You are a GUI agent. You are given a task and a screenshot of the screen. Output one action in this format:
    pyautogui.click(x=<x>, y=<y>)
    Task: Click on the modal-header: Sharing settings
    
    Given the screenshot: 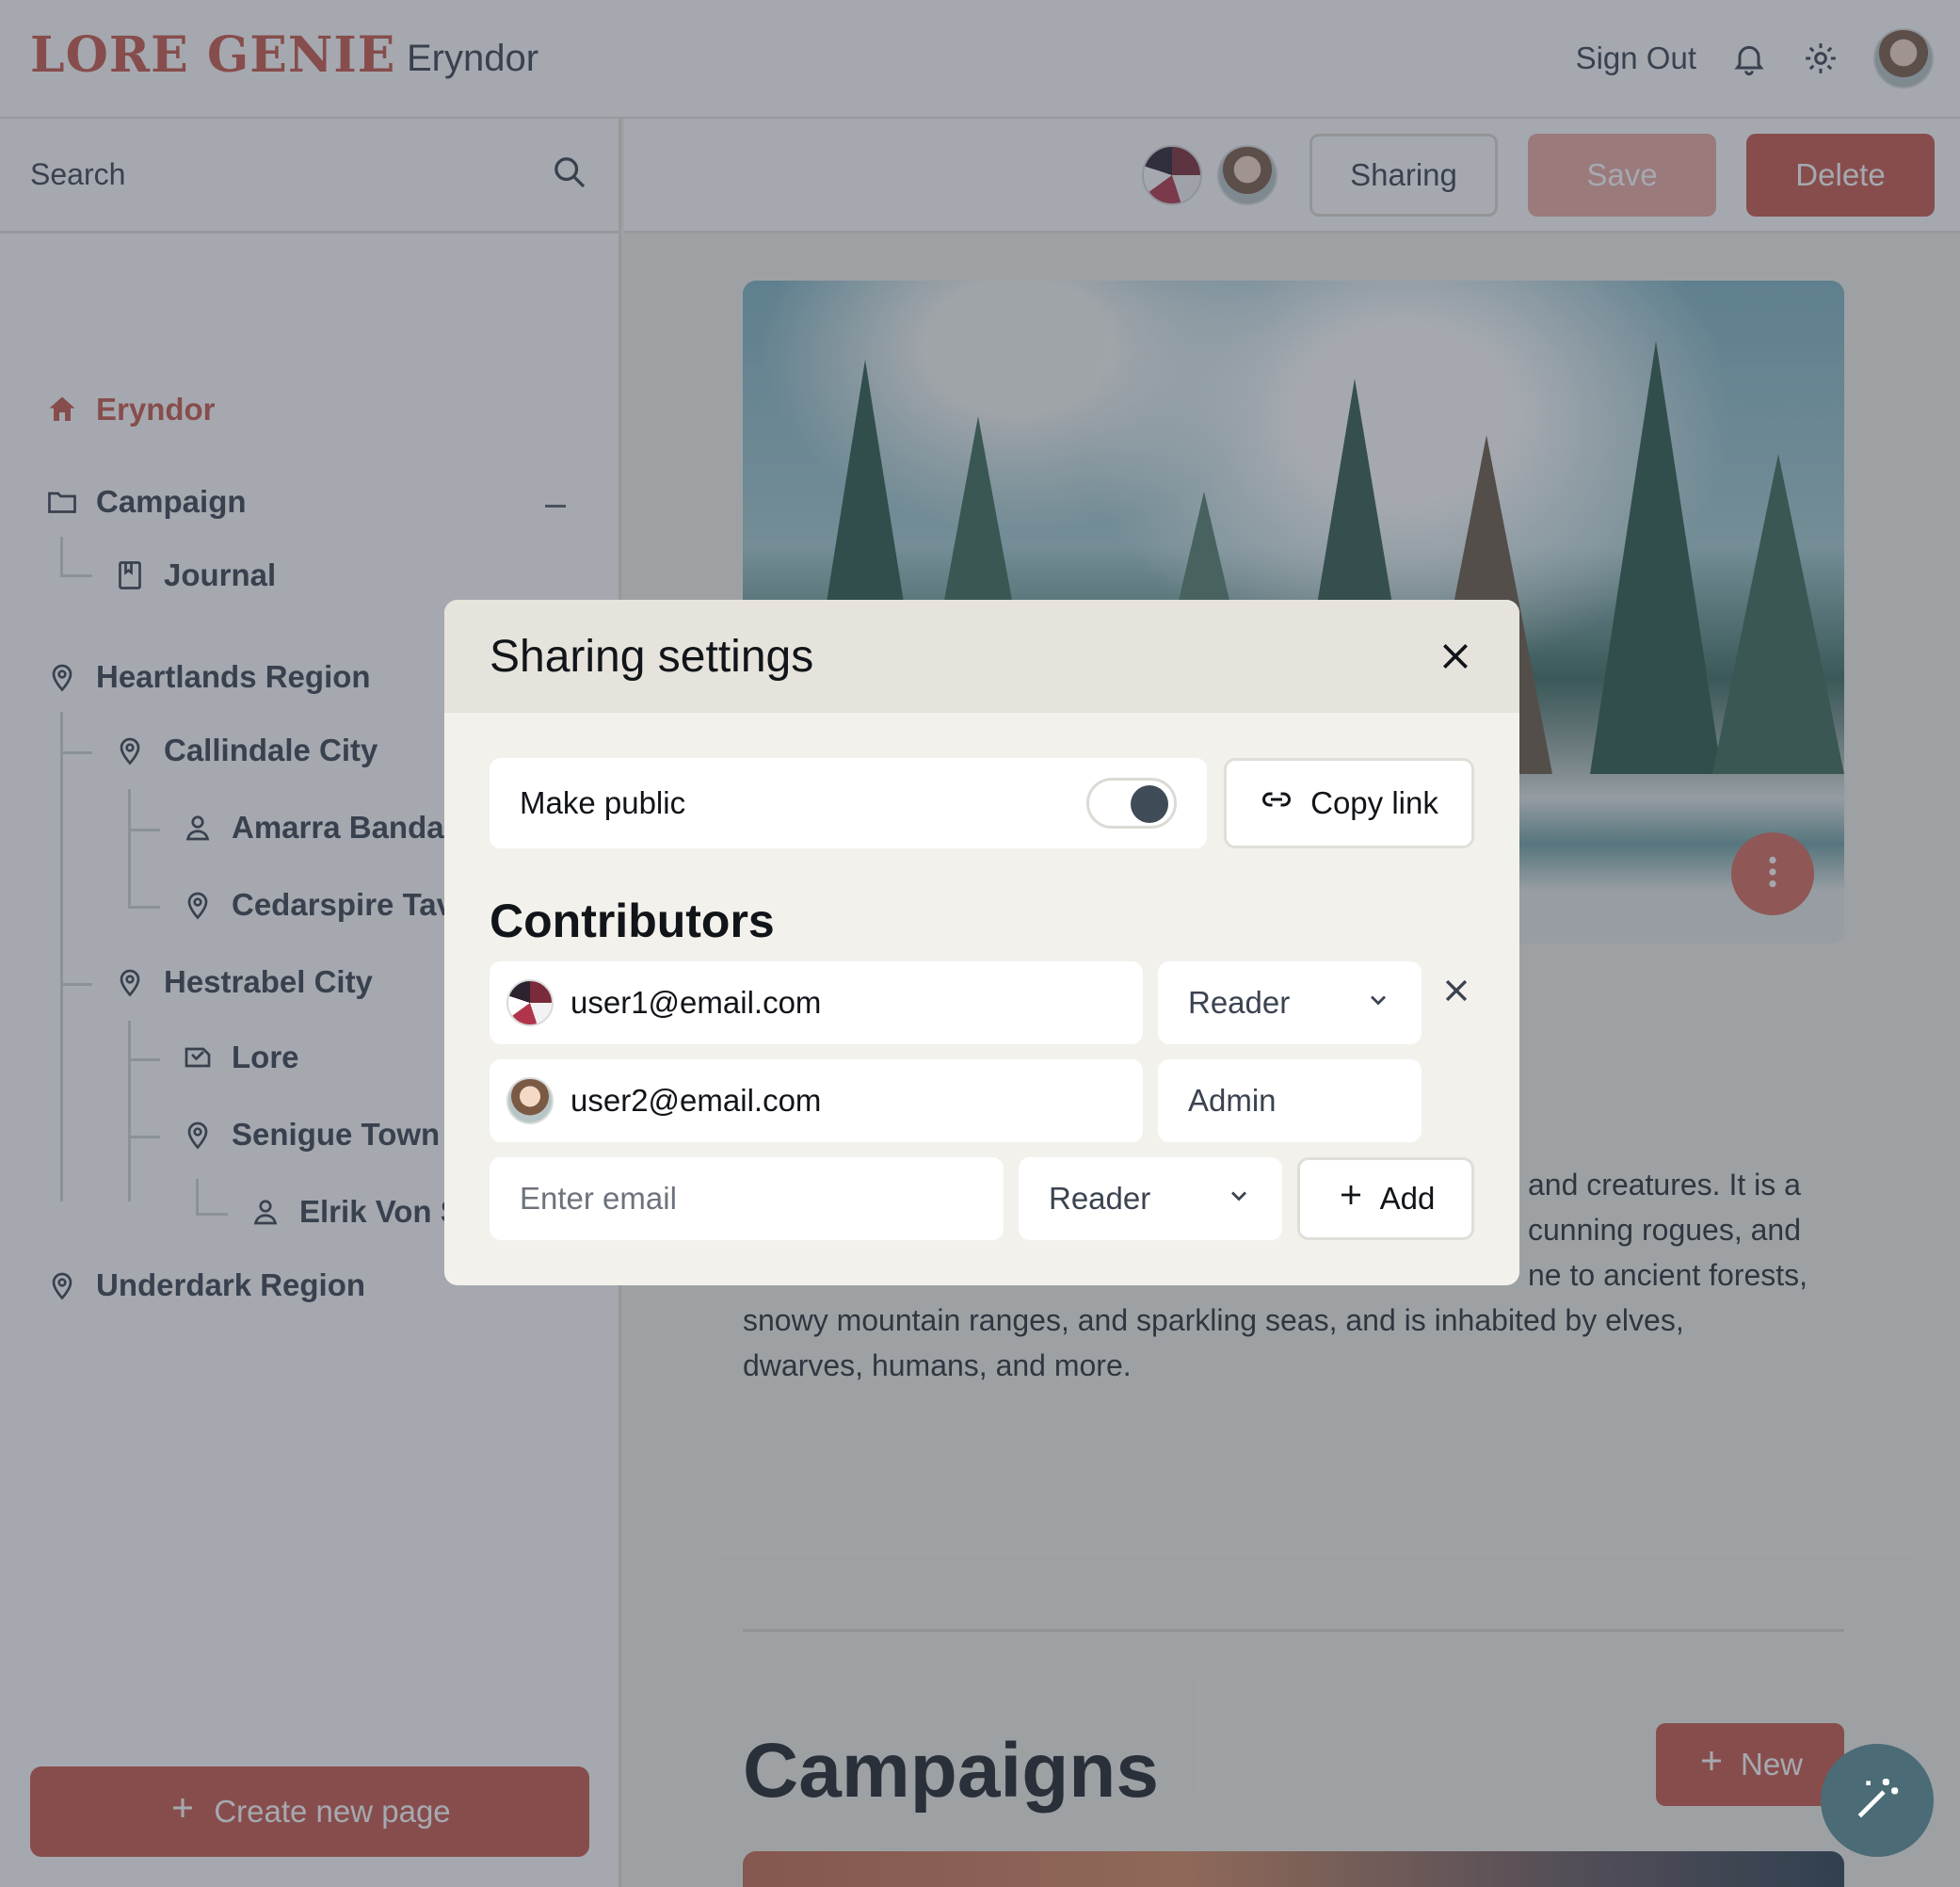 What is the action you would take?
    pyautogui.click(x=981, y=656)
    